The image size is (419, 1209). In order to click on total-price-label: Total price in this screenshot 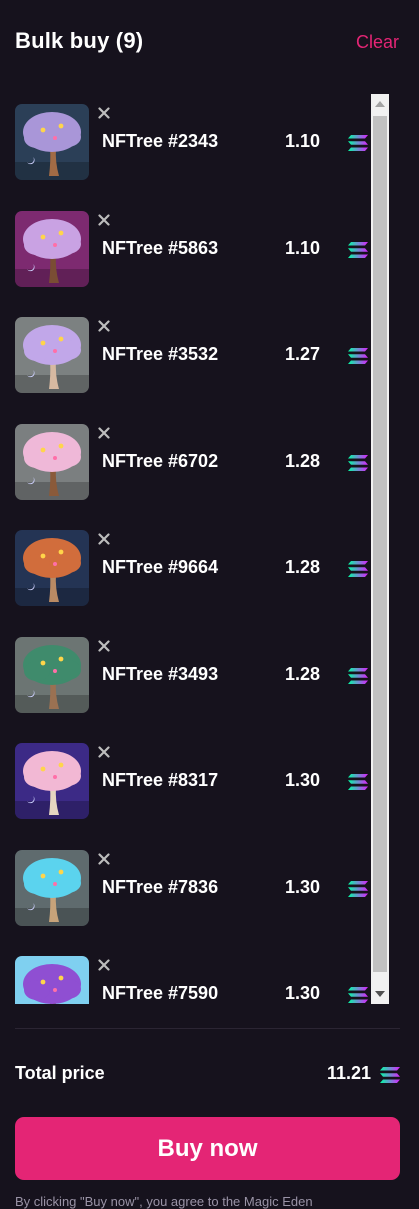, I will do `click(60, 1073)`.